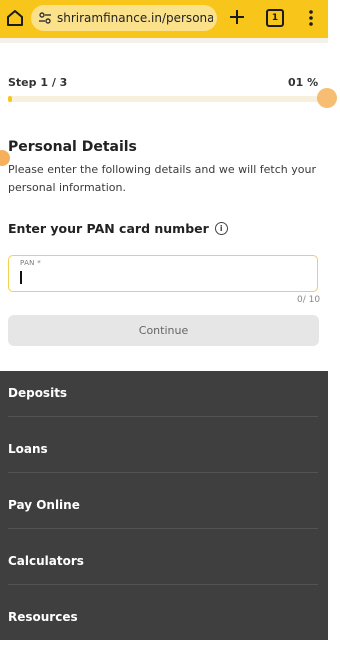  I want to click on info-icon: i, so click(221, 228).